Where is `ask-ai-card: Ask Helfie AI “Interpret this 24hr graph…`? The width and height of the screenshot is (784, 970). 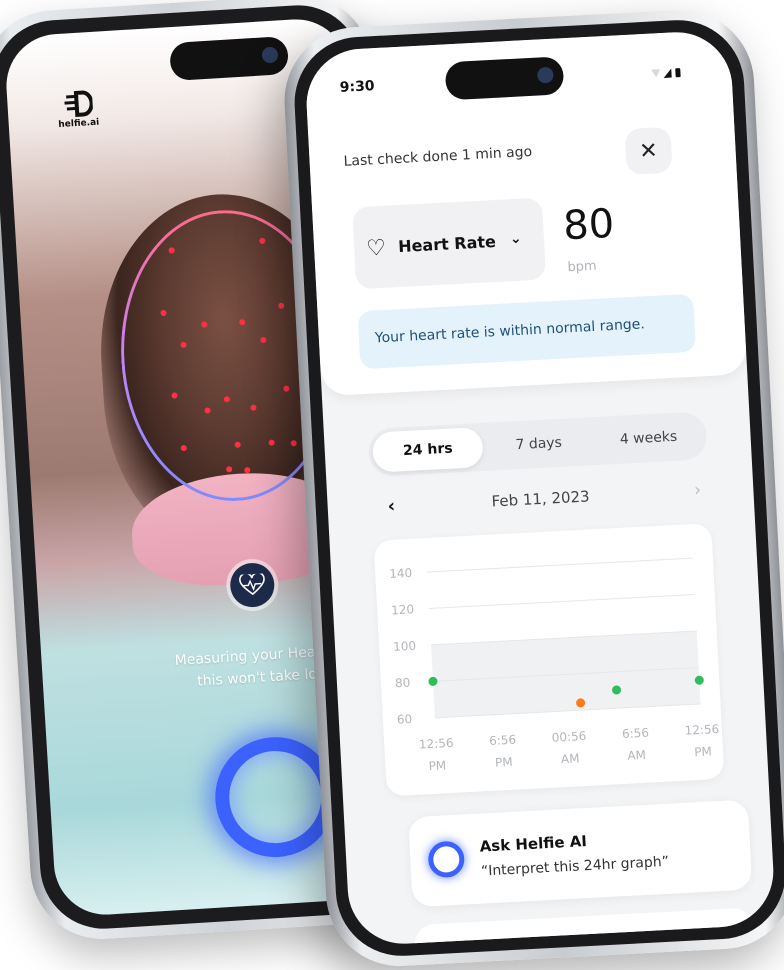 ask-ai-card: Ask Helfie AI “Interpret this 24hr graph… is located at coordinates (580, 853).